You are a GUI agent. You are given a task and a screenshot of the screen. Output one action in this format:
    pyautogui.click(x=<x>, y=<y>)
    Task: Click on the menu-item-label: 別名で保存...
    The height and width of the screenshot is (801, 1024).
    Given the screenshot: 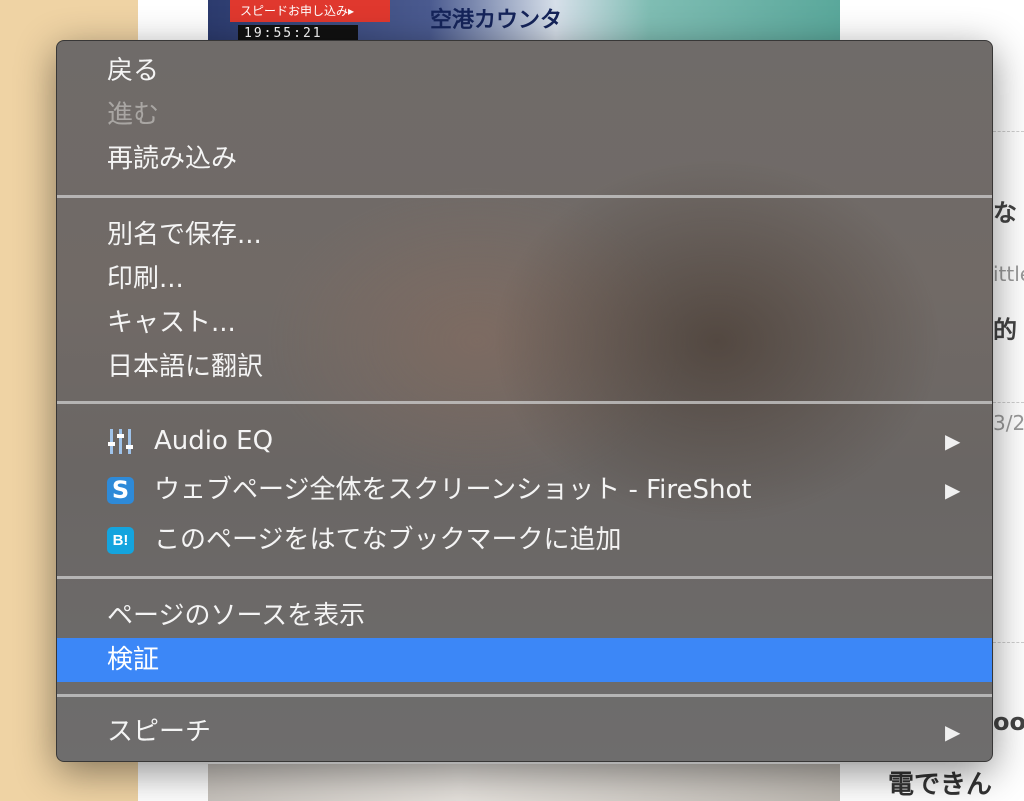 What is the action you would take?
    pyautogui.click(x=184, y=235)
    